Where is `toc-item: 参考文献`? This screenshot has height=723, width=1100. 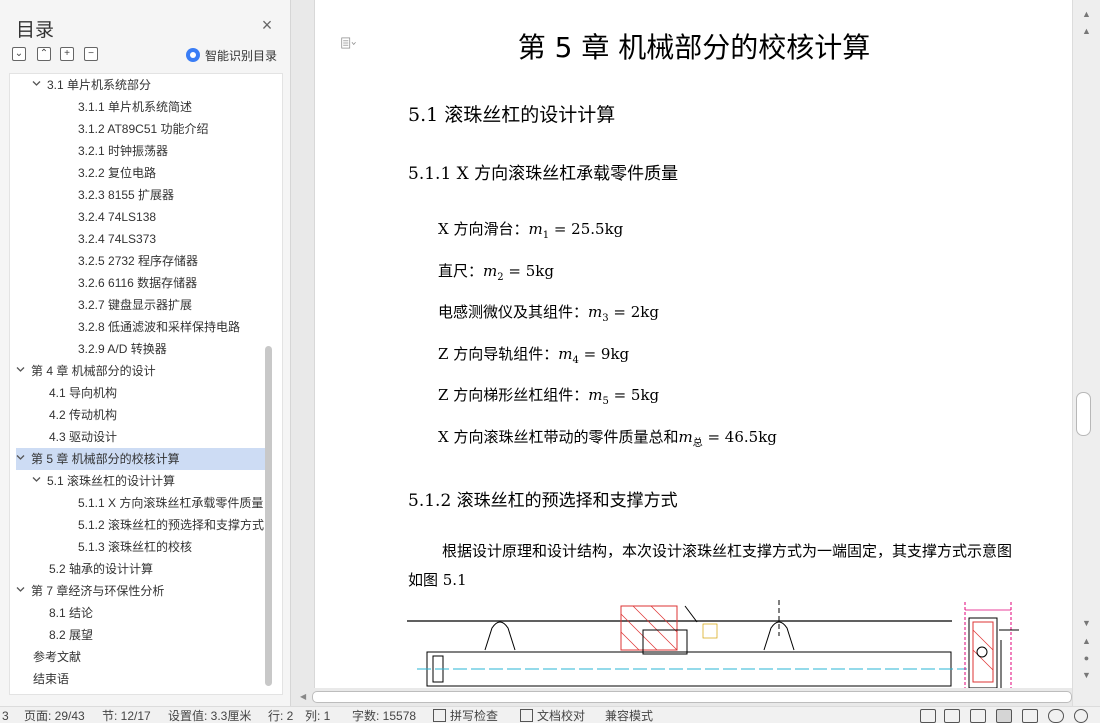
toc-item: 参考文献 is located at coordinates (144, 657).